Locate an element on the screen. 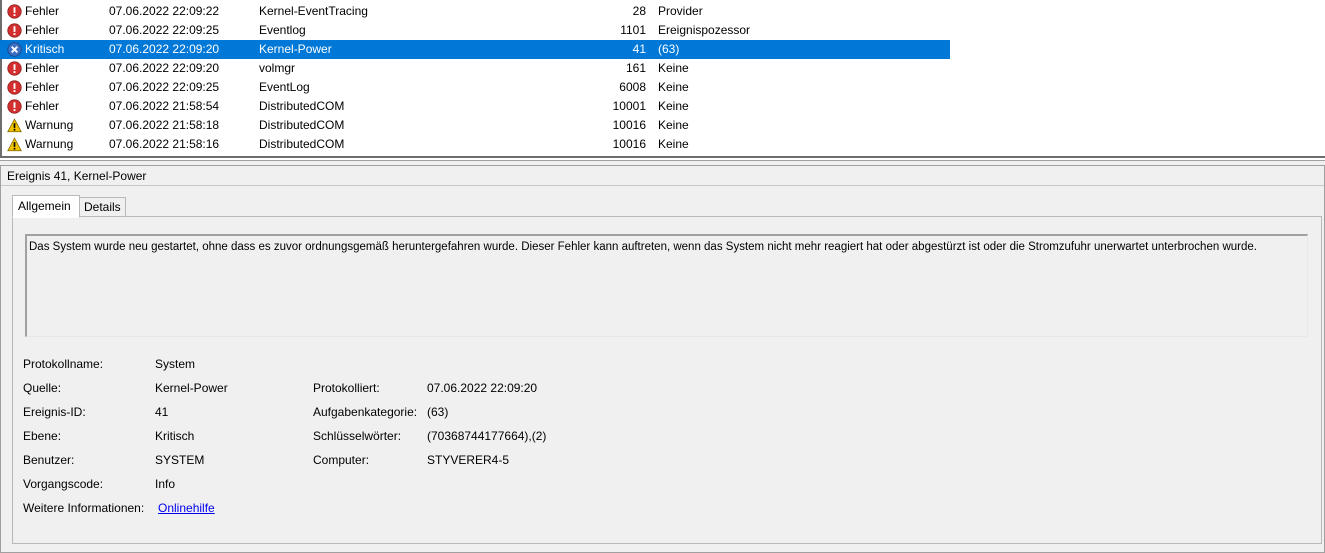 The width and height of the screenshot is (1325, 553). task-category-value: (63) is located at coordinates (438, 412).